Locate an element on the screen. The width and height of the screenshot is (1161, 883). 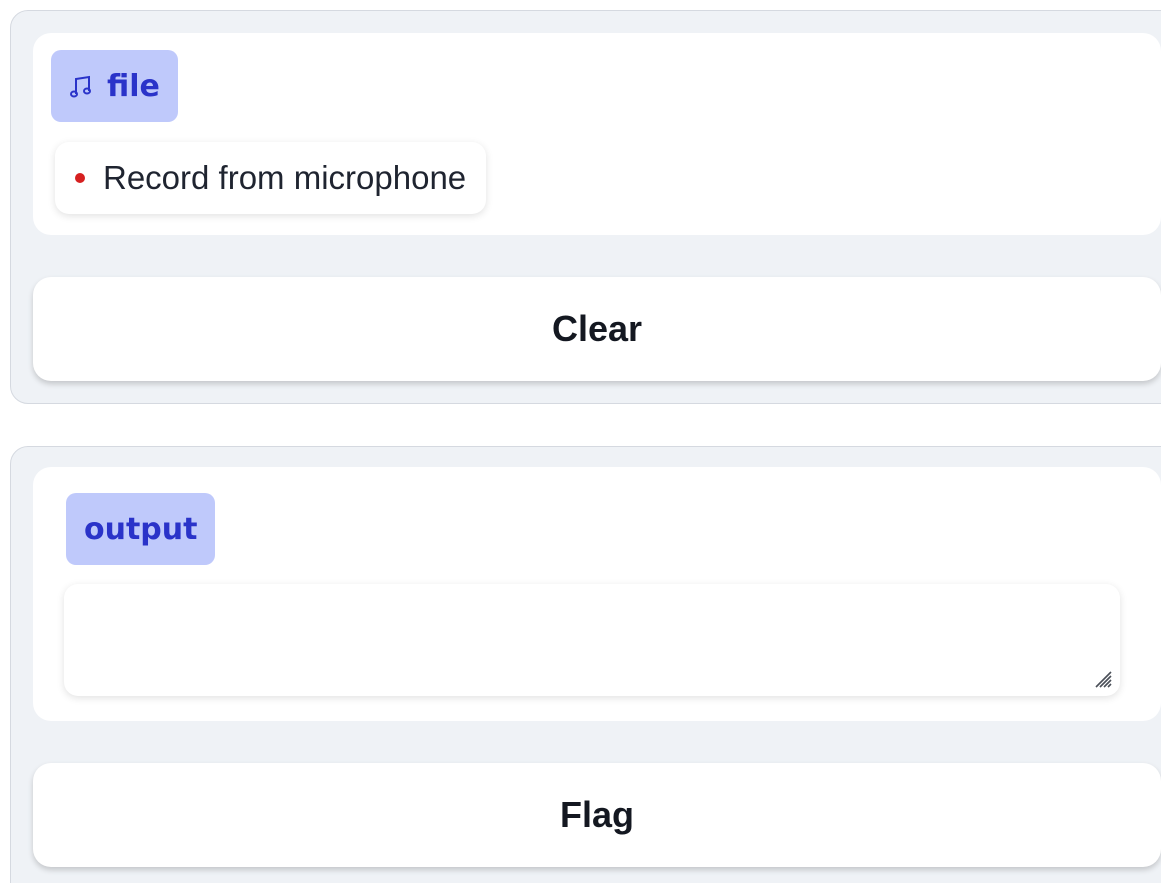
resize-handle-icon is located at coordinates (1102, 678).